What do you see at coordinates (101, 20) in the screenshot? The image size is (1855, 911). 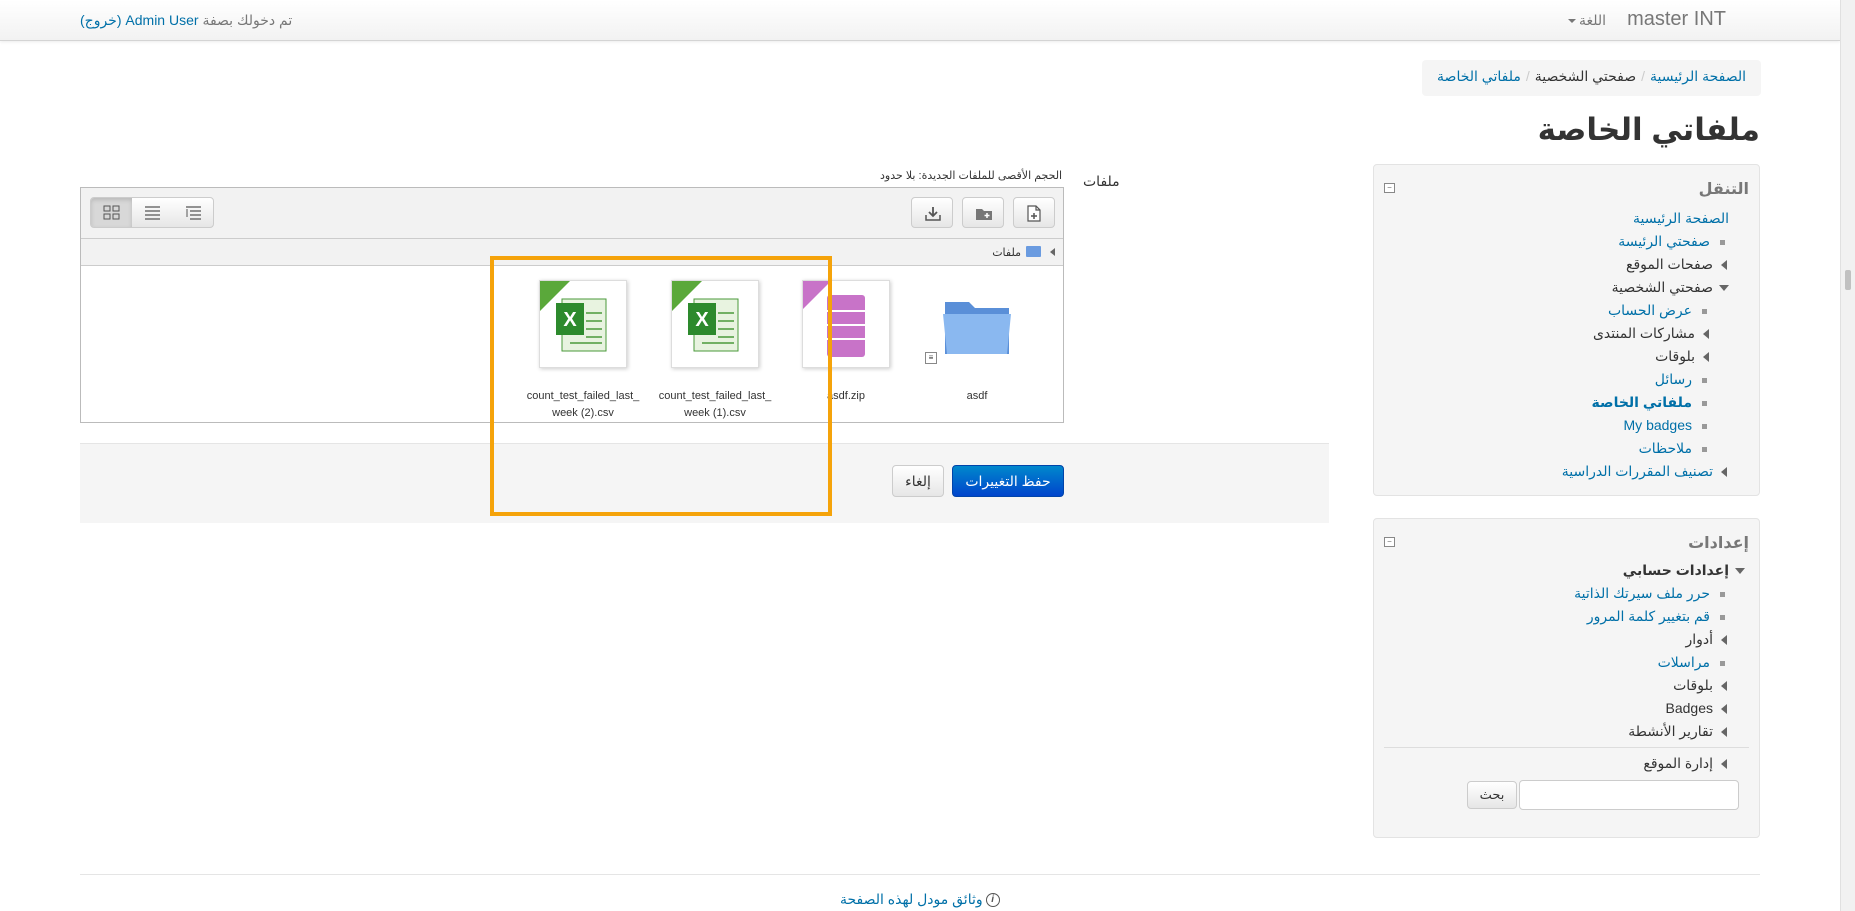 I see `logout-link: (خروج)` at bounding box center [101, 20].